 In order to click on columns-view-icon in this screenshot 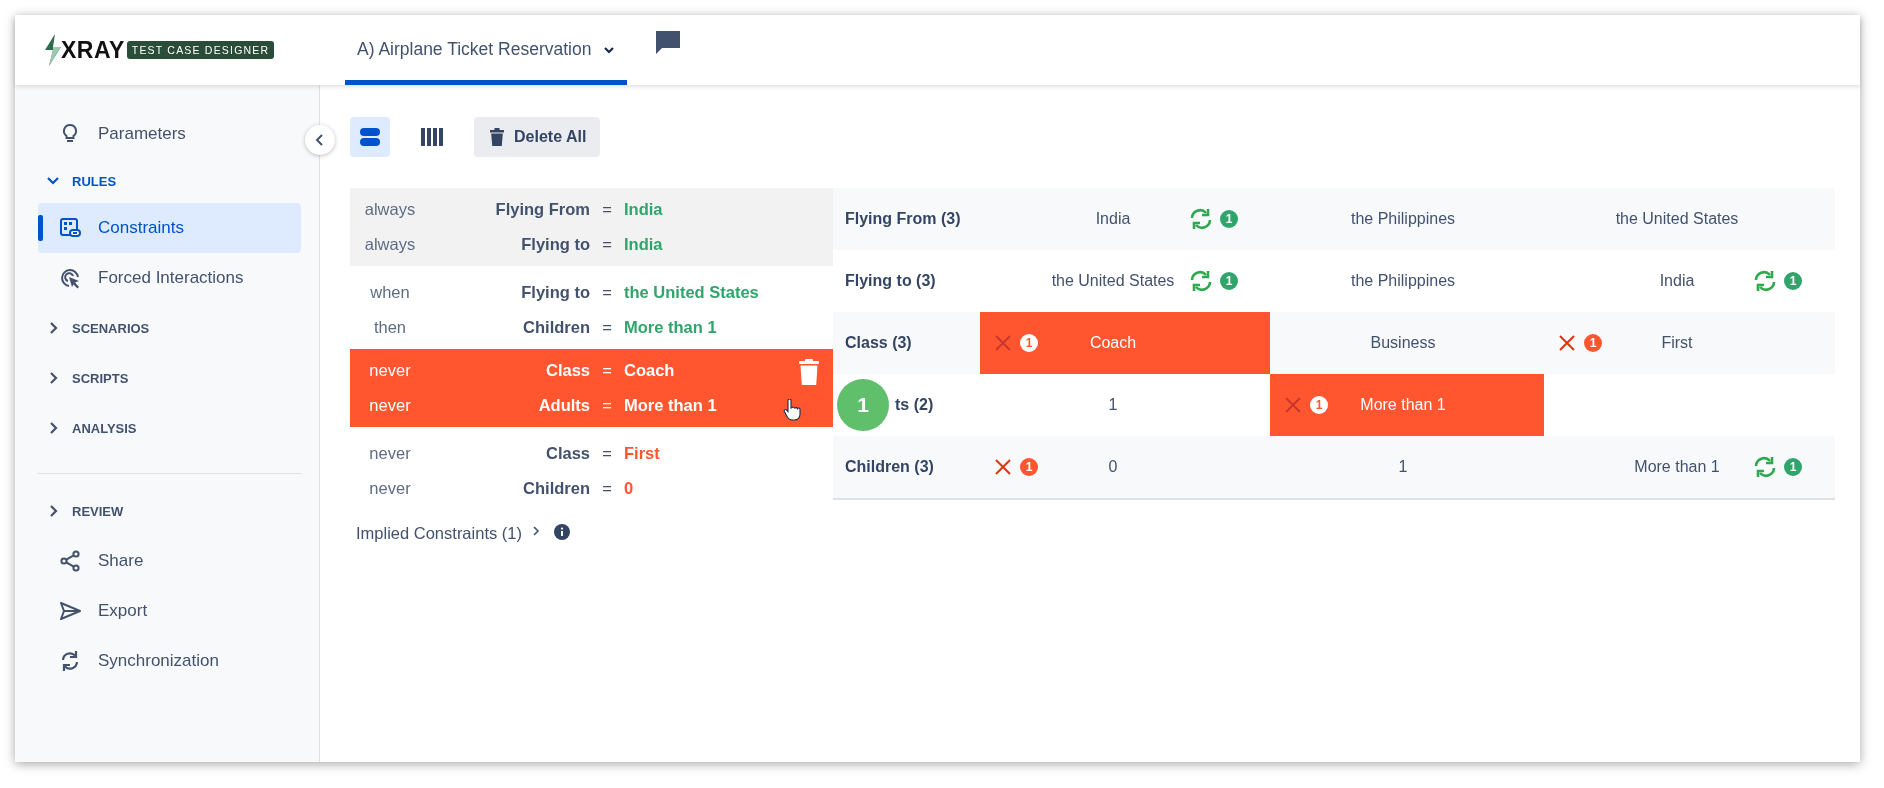, I will do `click(432, 137)`.